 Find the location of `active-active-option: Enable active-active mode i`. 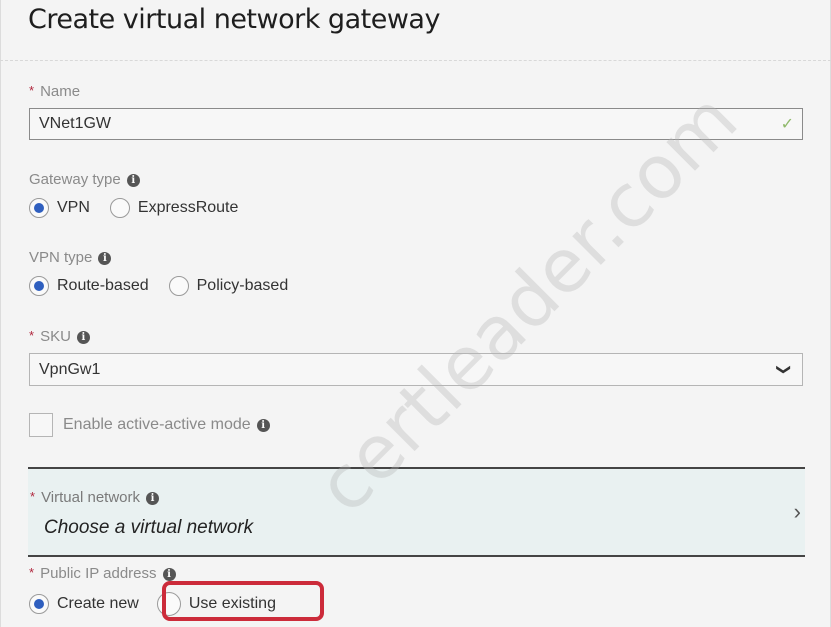

active-active-option: Enable active-active mode i is located at coordinates (149, 425).